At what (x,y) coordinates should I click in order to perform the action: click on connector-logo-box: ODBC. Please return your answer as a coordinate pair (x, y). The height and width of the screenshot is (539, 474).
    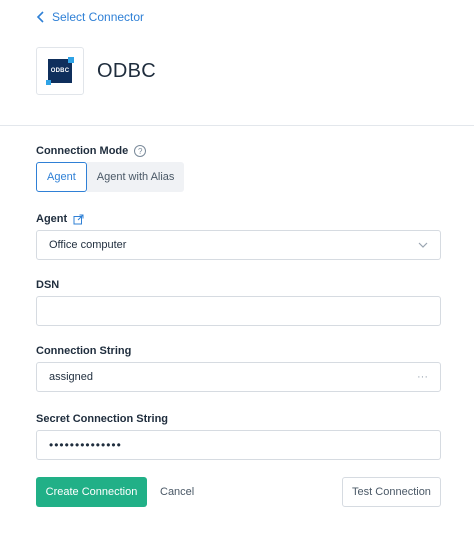
    Looking at the image, I should click on (60, 71).